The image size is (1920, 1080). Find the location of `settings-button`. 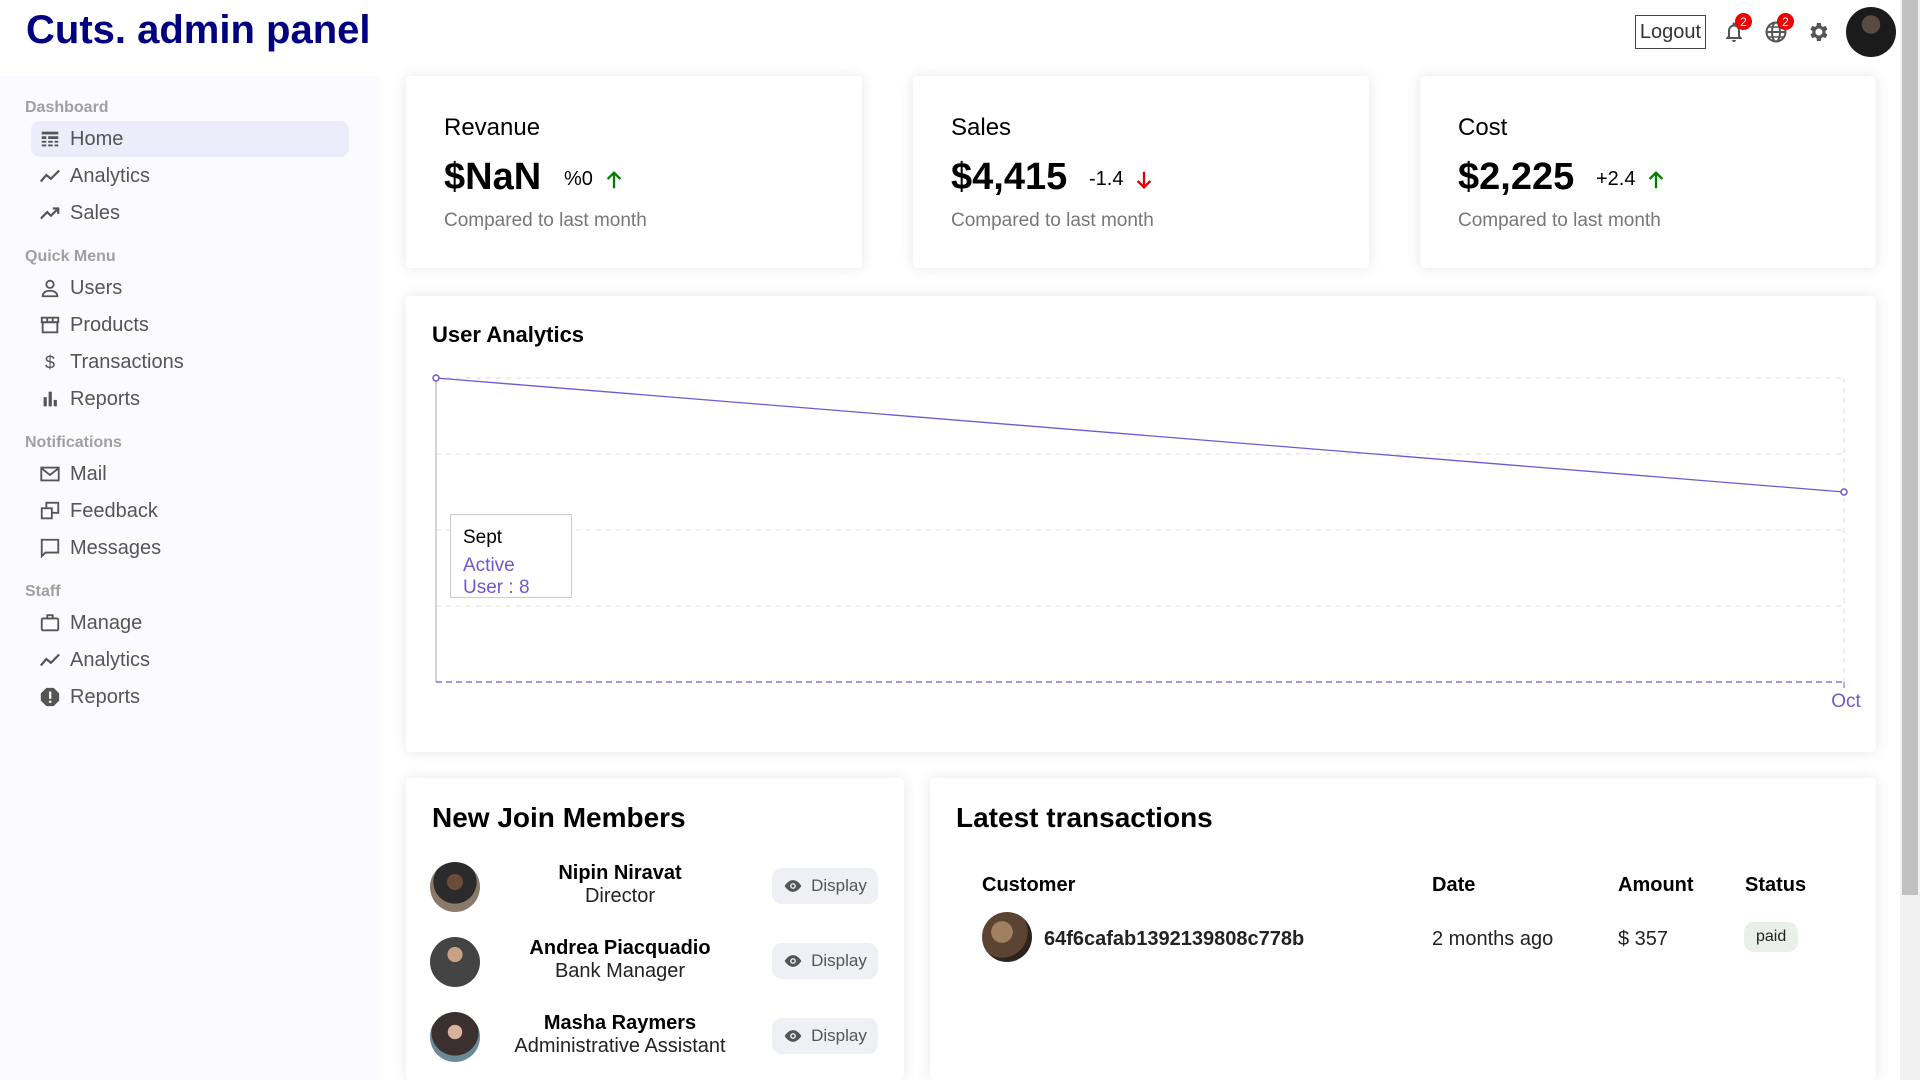

settings-button is located at coordinates (1818, 32).